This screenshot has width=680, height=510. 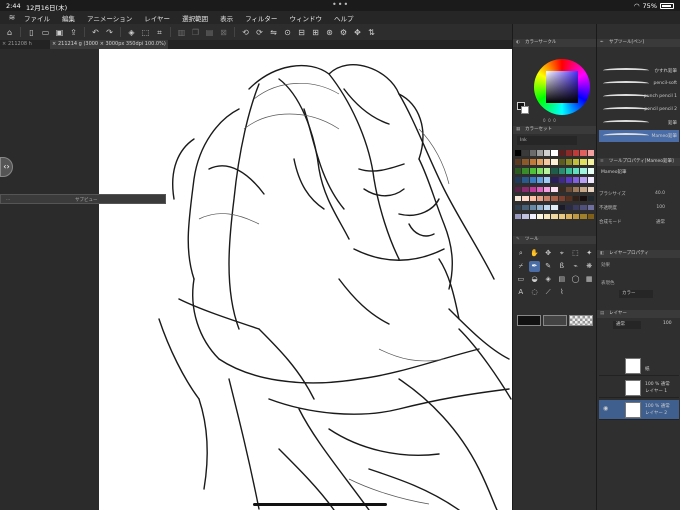 What do you see at coordinates (371, 32) in the screenshot?
I see `quick-access-icon: ⇅` at bounding box center [371, 32].